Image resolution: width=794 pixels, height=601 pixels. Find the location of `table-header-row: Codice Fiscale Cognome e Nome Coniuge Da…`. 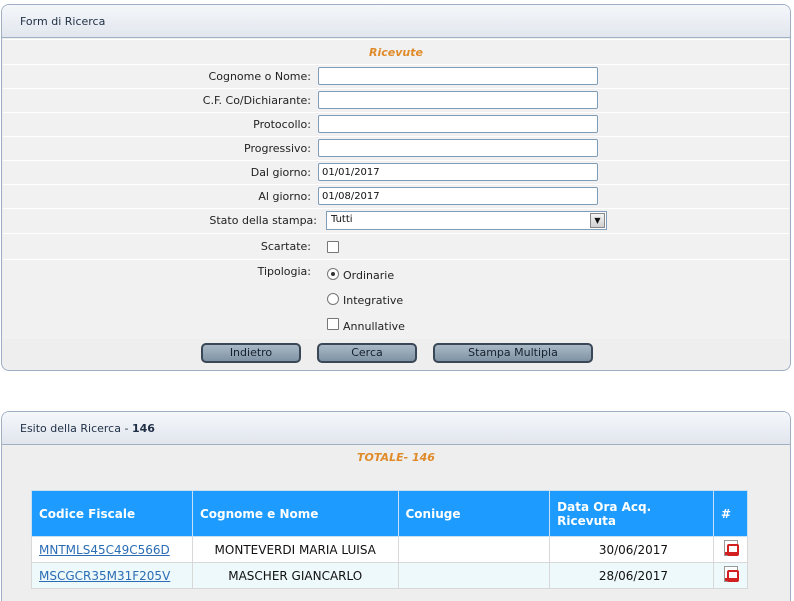

table-header-row: Codice Fiscale Cognome e Nome Coniuge Da… is located at coordinates (389, 513).